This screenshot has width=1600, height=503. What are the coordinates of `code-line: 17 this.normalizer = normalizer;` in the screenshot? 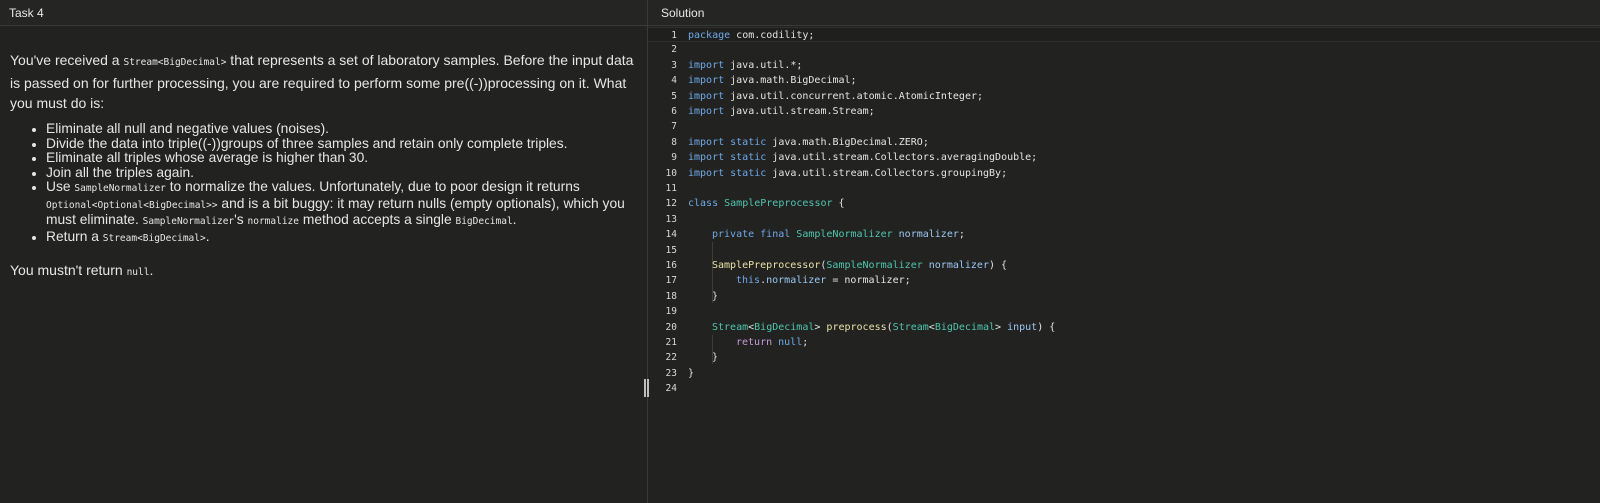 It's located at (1124, 280).